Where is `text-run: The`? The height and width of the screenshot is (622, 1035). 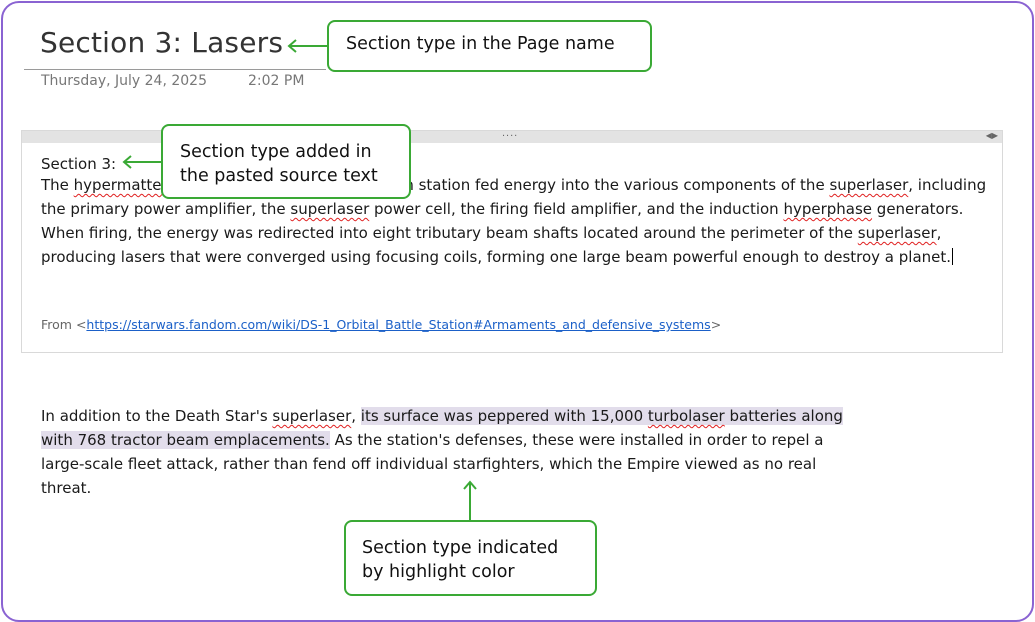
text-run: The is located at coordinates (57, 185).